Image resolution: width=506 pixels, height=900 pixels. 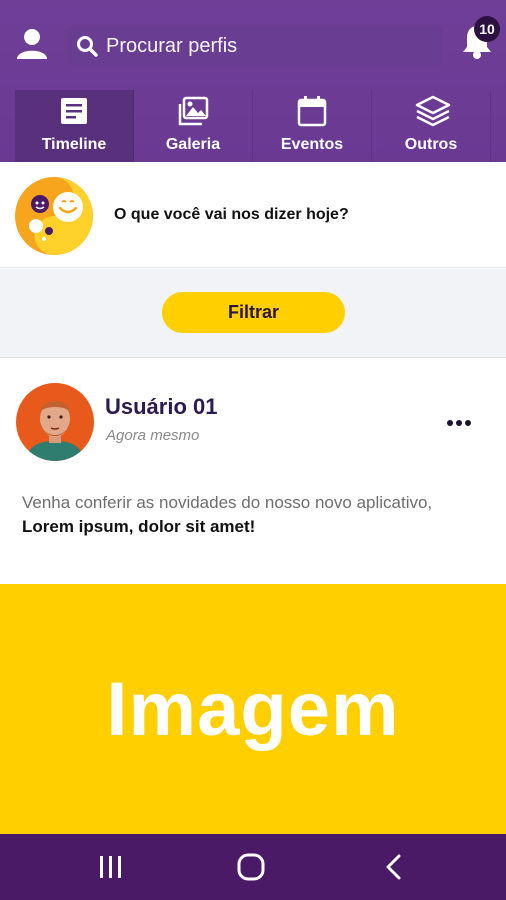 I want to click on emoji-avatar, so click(x=54, y=216).